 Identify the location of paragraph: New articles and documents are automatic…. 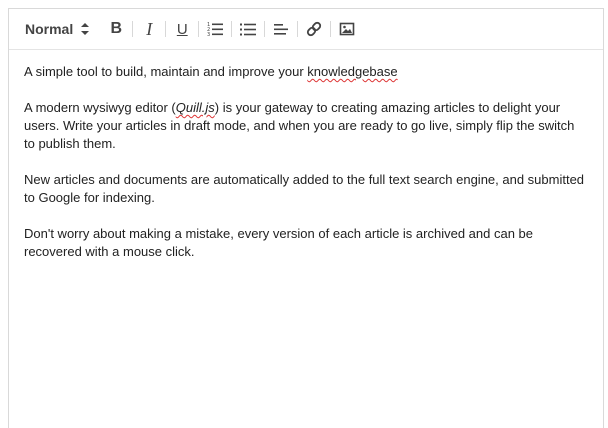
(304, 188).